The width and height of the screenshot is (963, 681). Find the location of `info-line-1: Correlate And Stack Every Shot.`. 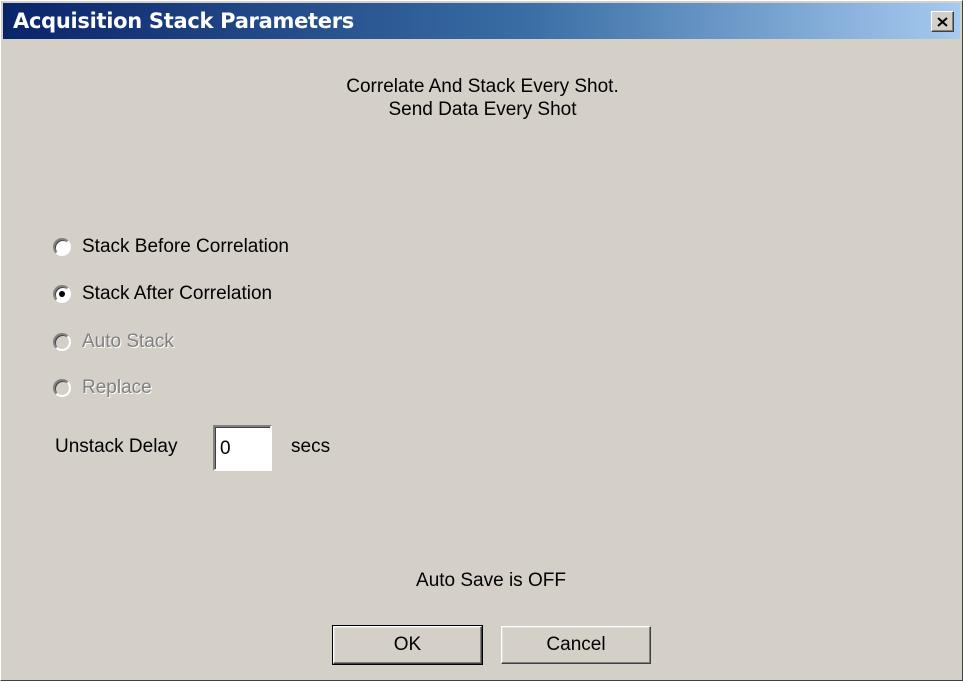

info-line-1: Correlate And Stack Every Shot. is located at coordinates (482, 86).